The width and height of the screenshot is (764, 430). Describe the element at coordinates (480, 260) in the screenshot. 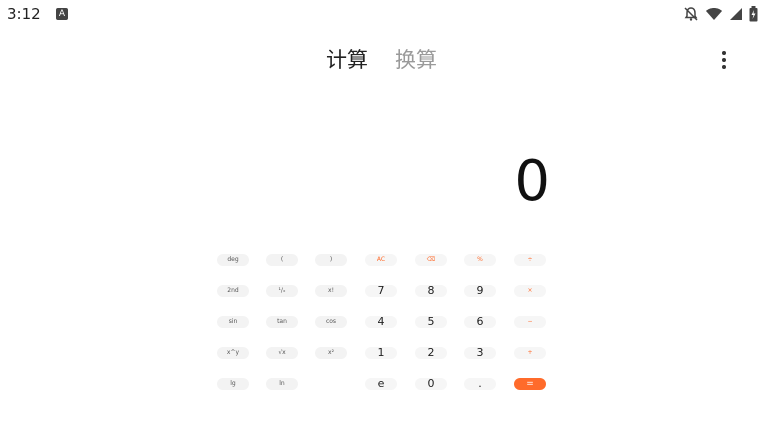

I see `percent-key: %` at that location.